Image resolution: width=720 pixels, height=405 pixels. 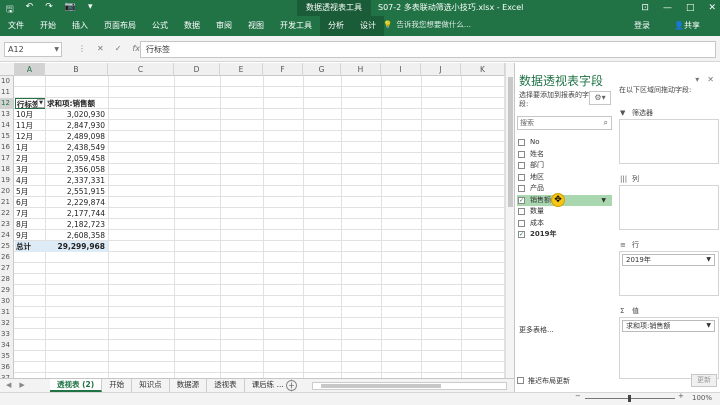 What do you see at coordinates (7, 257) in the screenshot?
I see `row-header: 26` at bounding box center [7, 257].